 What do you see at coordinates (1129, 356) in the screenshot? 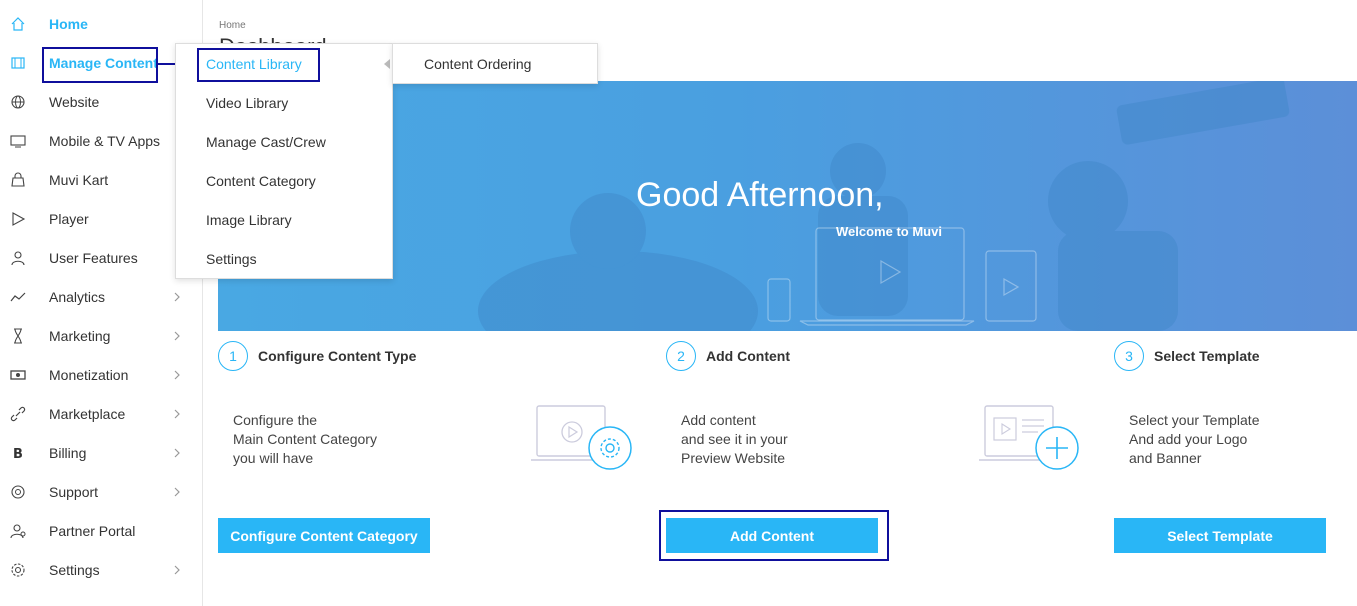
I see `step-number: 3` at bounding box center [1129, 356].